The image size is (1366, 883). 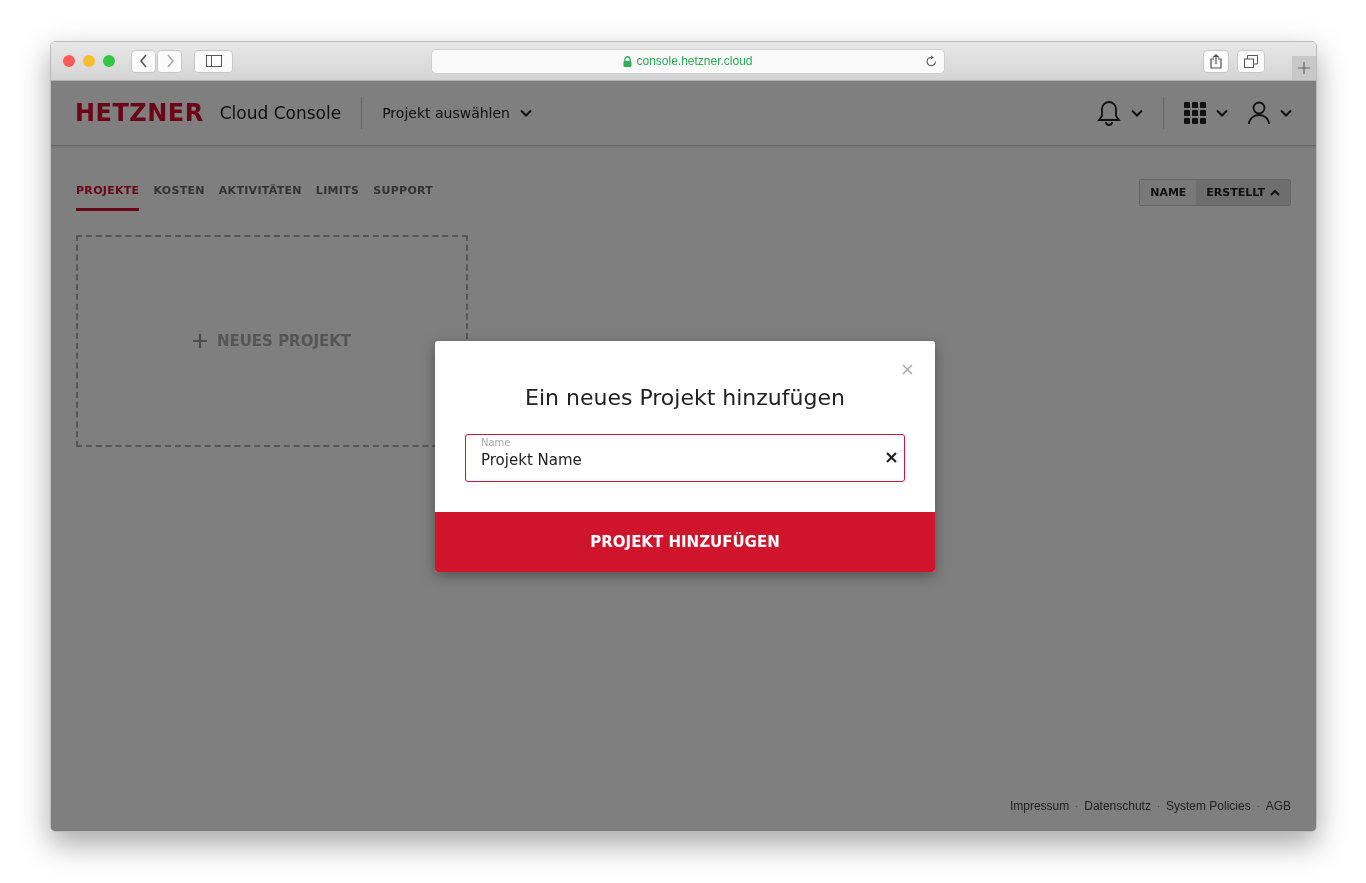 What do you see at coordinates (457, 113) in the screenshot?
I see `project-select: Projekt auswählen` at bounding box center [457, 113].